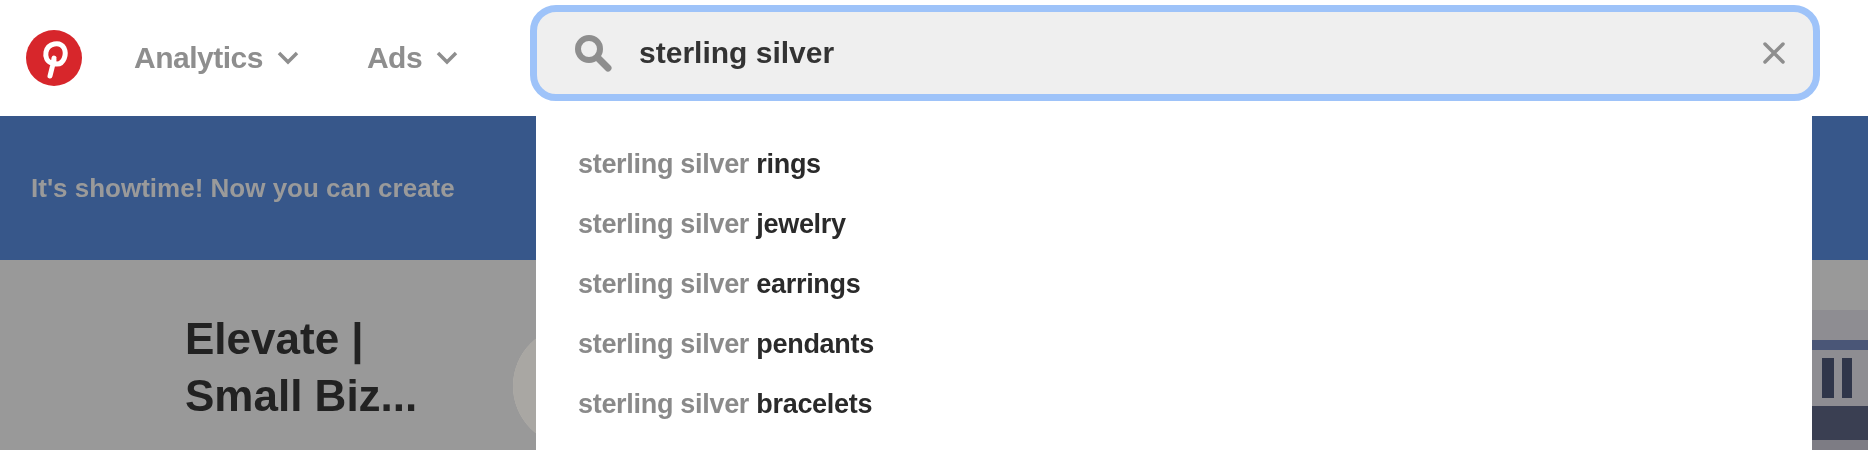 This screenshot has height=450, width=1868. I want to click on pinterest-logo, so click(54, 58).